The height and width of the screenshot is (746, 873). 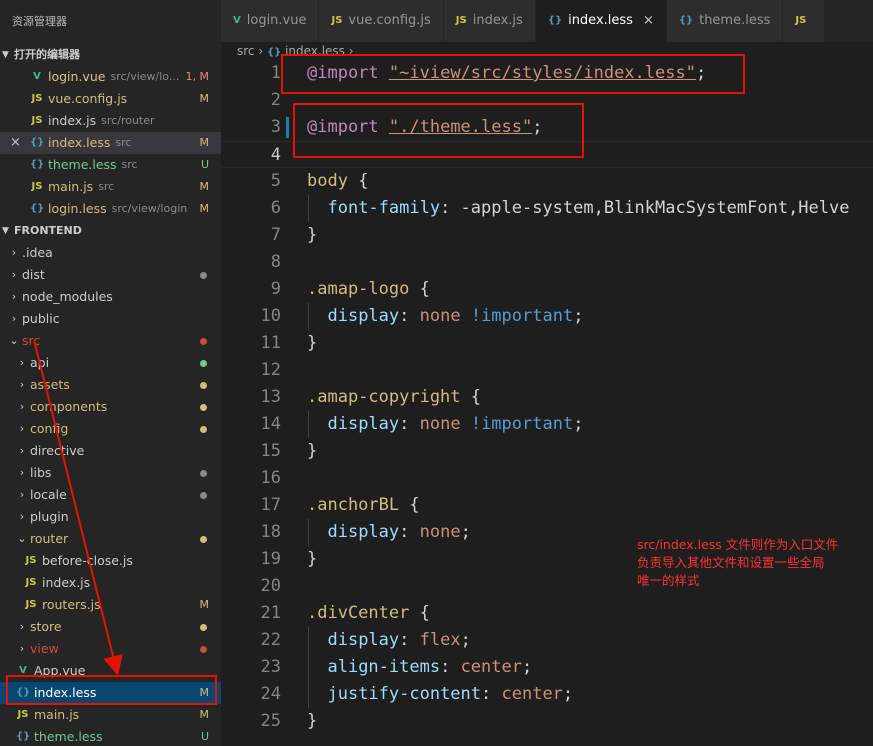 I want to click on editor-tab: Vlogin.vue, so click(x=270, y=21).